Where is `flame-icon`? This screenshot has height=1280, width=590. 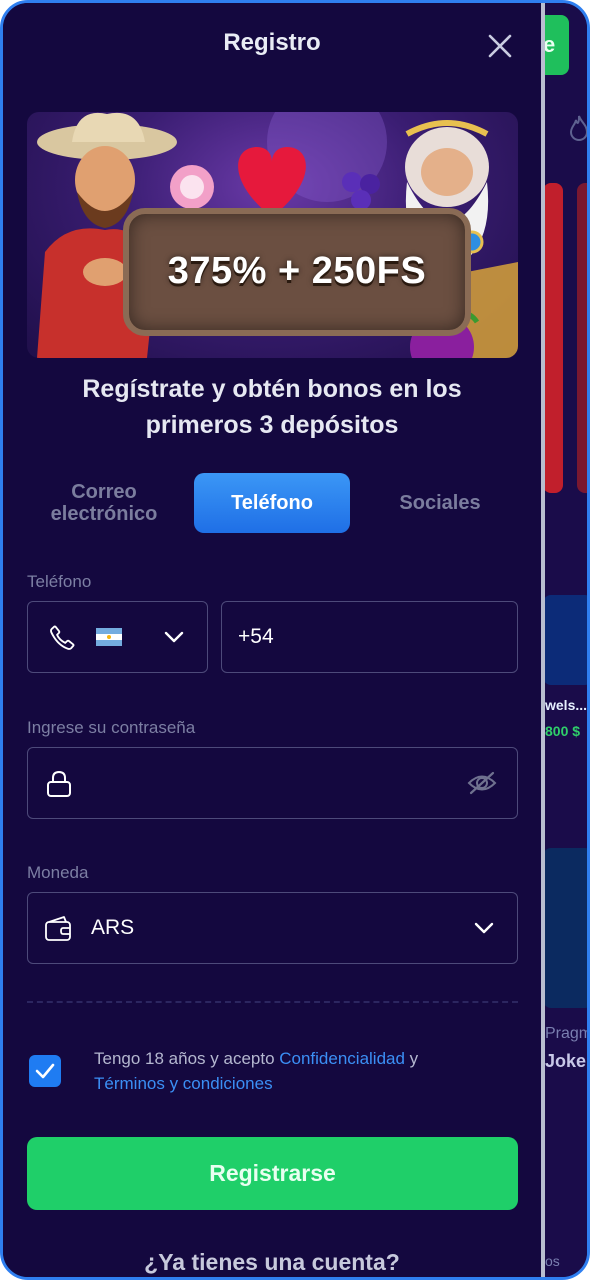
flame-icon is located at coordinates (578, 128).